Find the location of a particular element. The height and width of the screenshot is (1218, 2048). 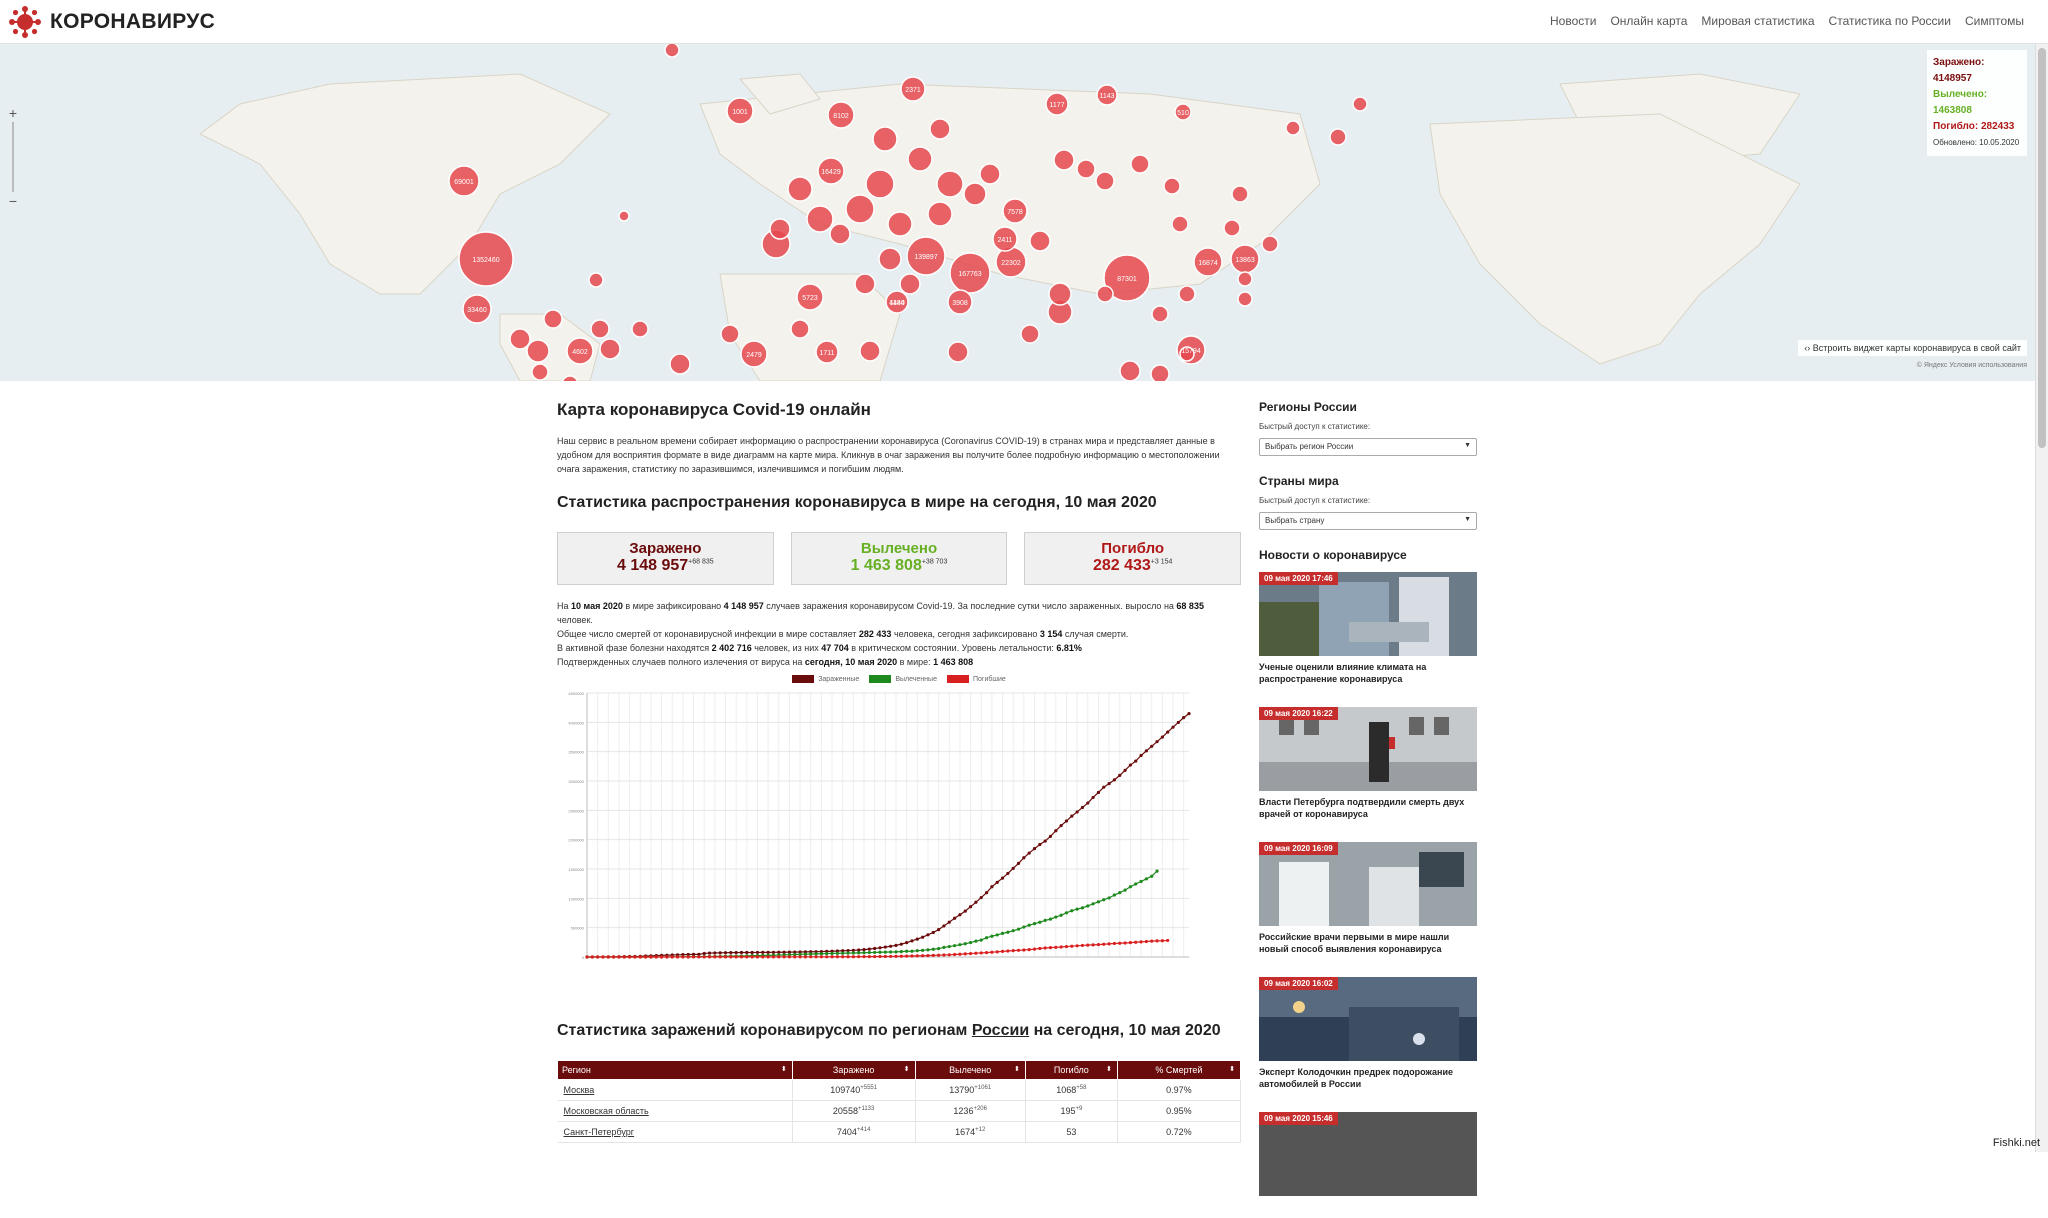

country-select: Выбрать страну▼ is located at coordinates (1368, 521).